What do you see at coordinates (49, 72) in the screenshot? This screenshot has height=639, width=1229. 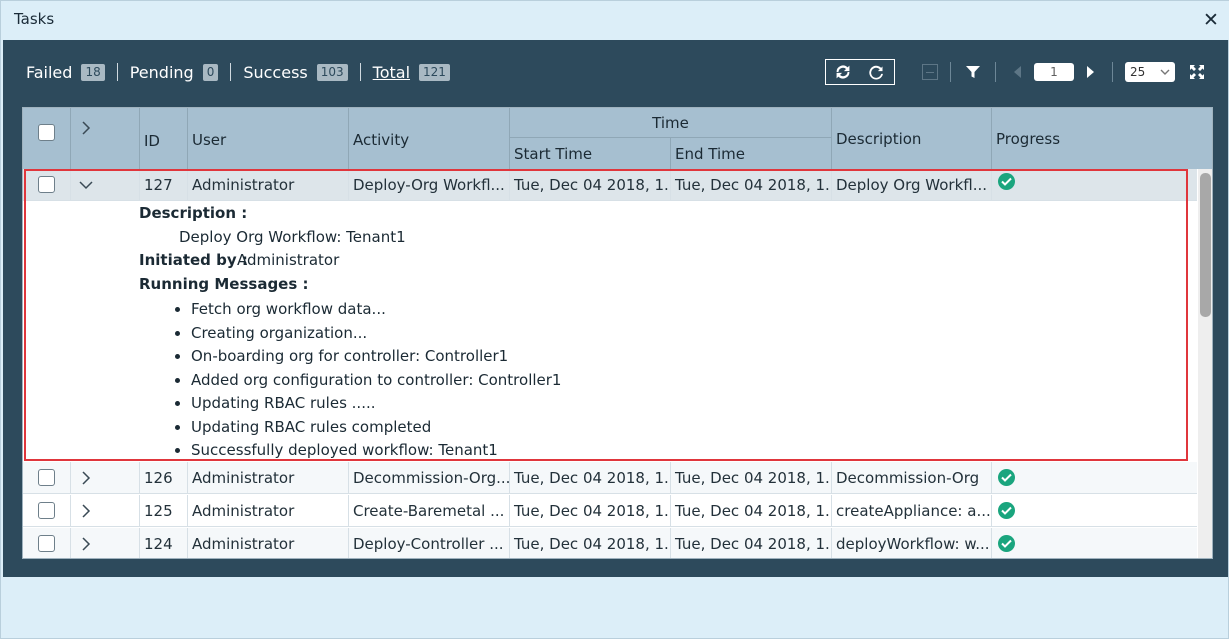 I see `filter-failed: Failed` at bounding box center [49, 72].